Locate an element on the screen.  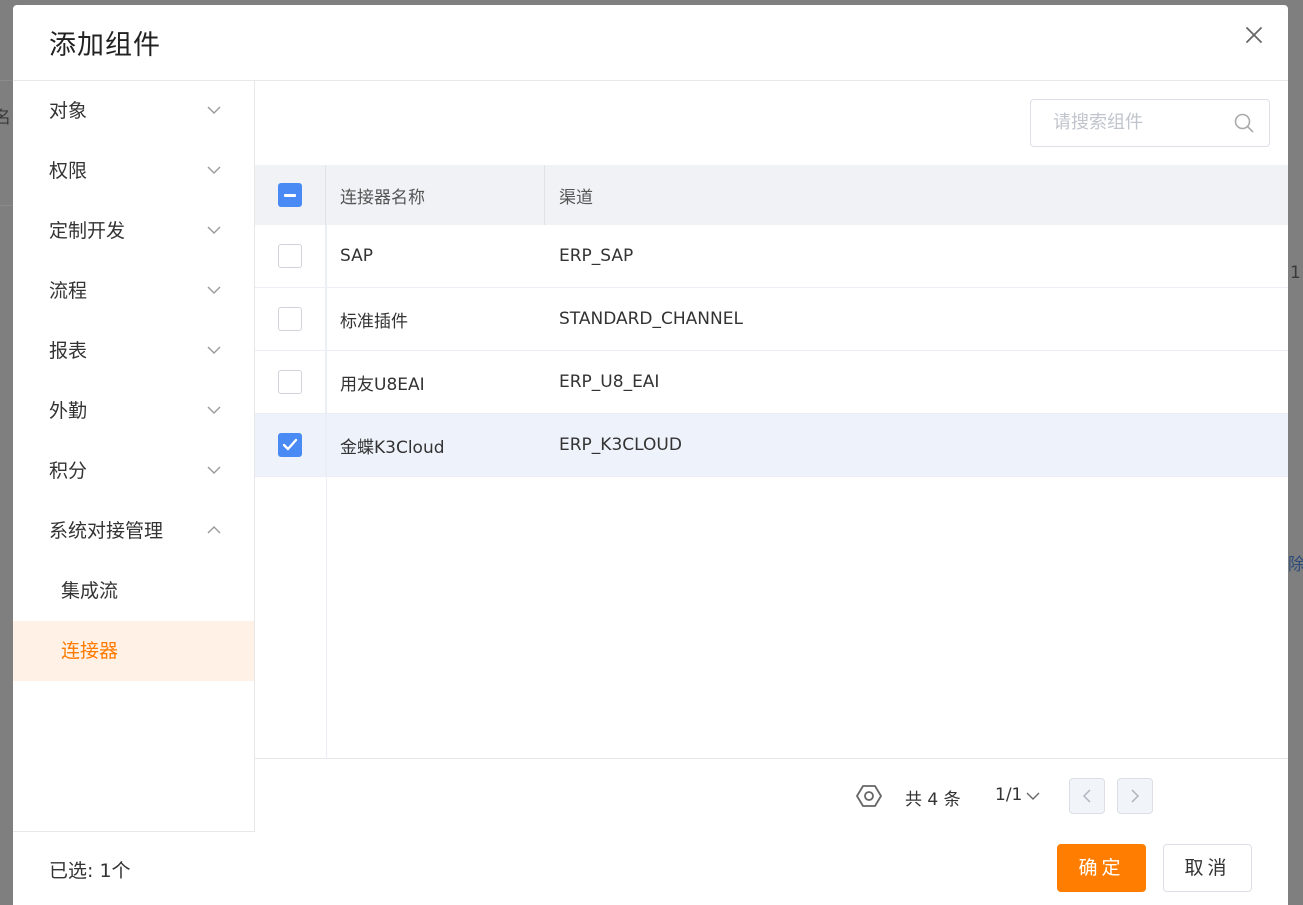
sidebar-item-label: 报表 is located at coordinates (68, 351).